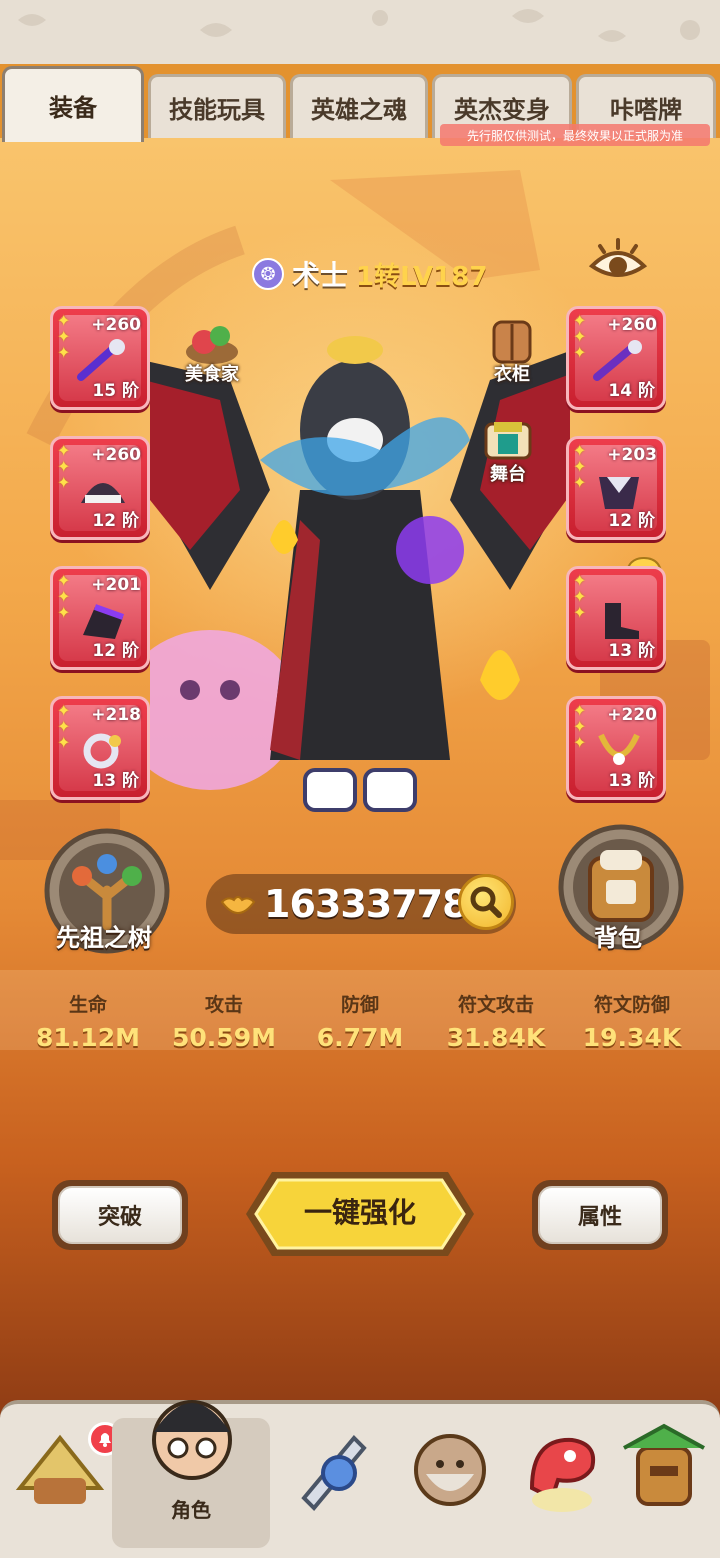  Describe the element at coordinates (508, 441) in the screenshot. I see `stage-icon` at that location.